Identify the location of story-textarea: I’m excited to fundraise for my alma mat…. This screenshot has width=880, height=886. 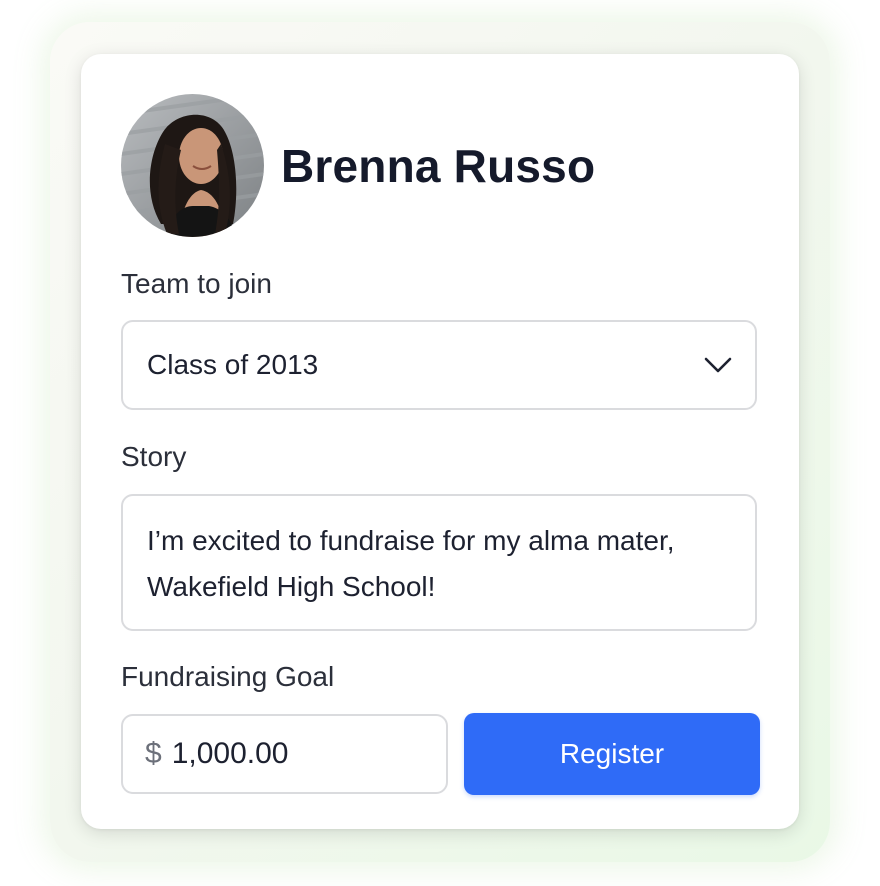
(439, 562).